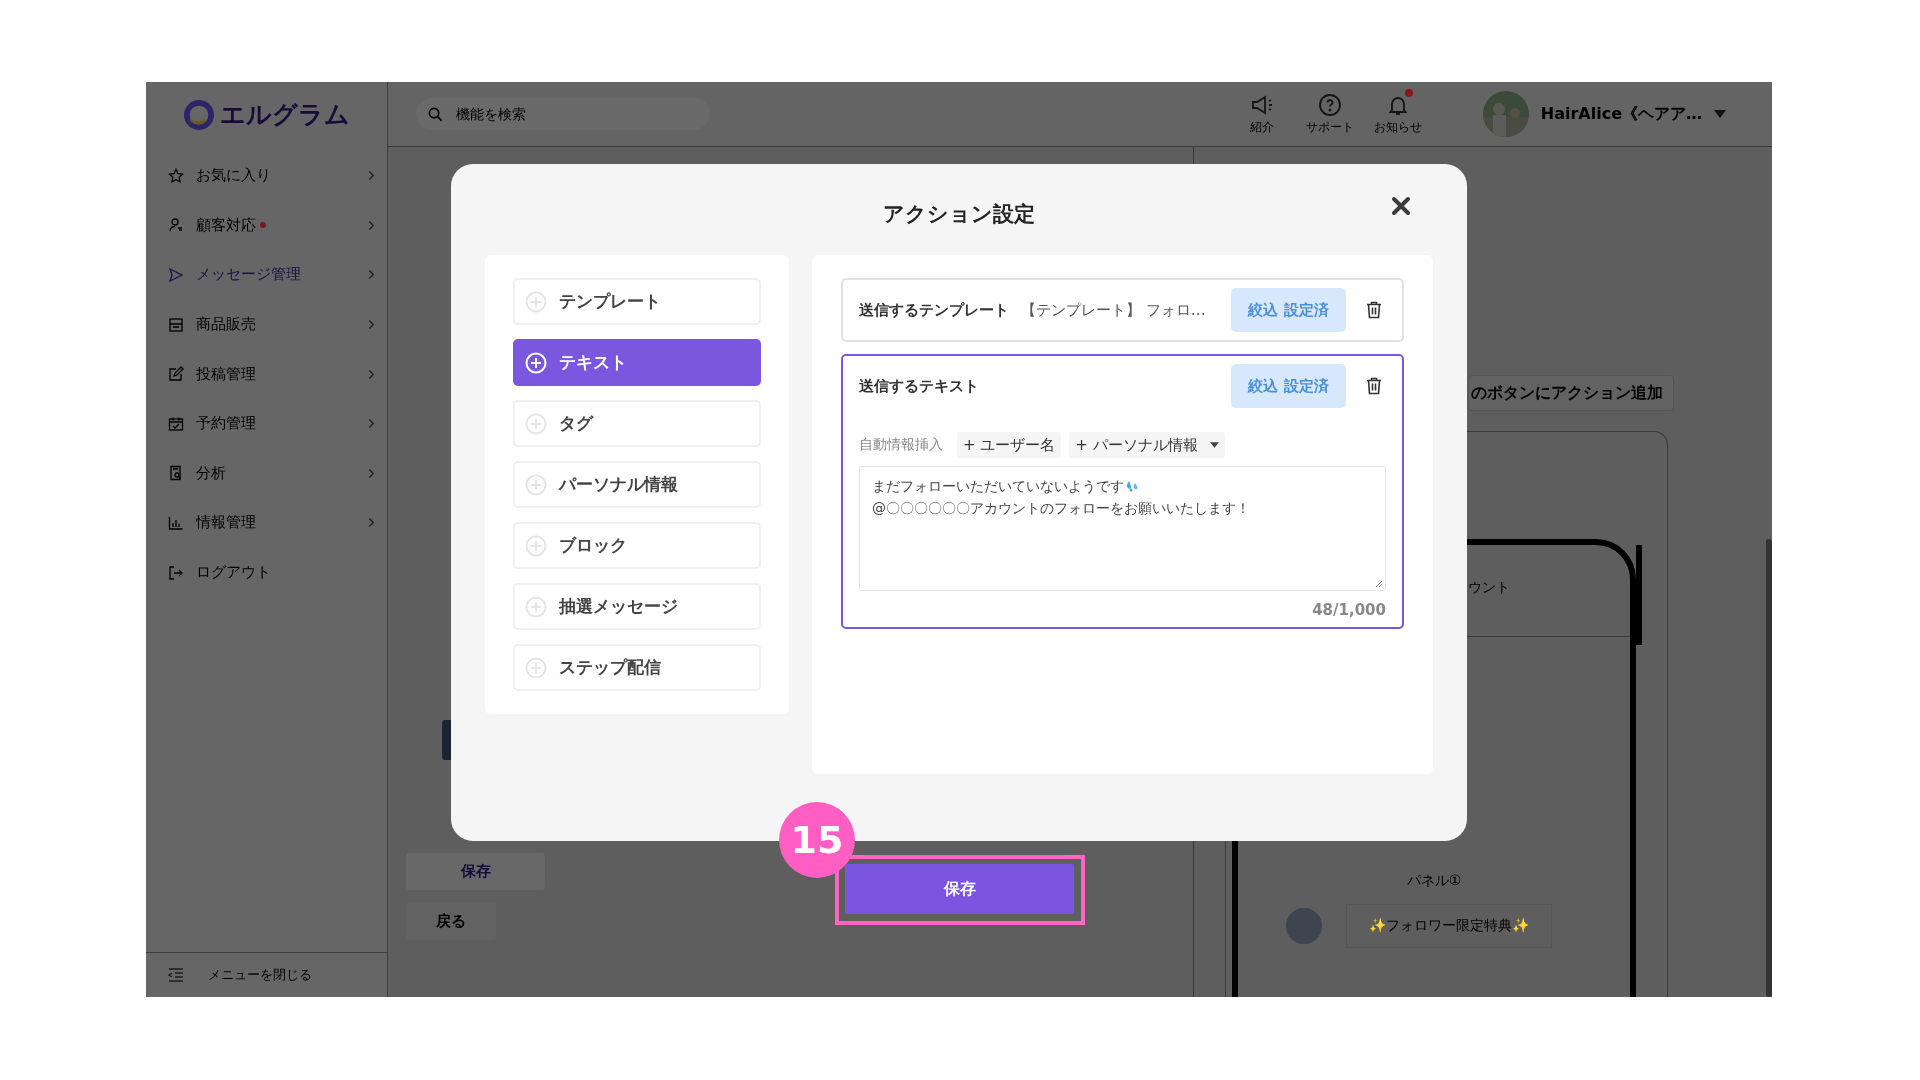 The width and height of the screenshot is (1920, 1080). Describe the element at coordinates (1329, 104) in the screenshot. I see `help-icon` at that location.